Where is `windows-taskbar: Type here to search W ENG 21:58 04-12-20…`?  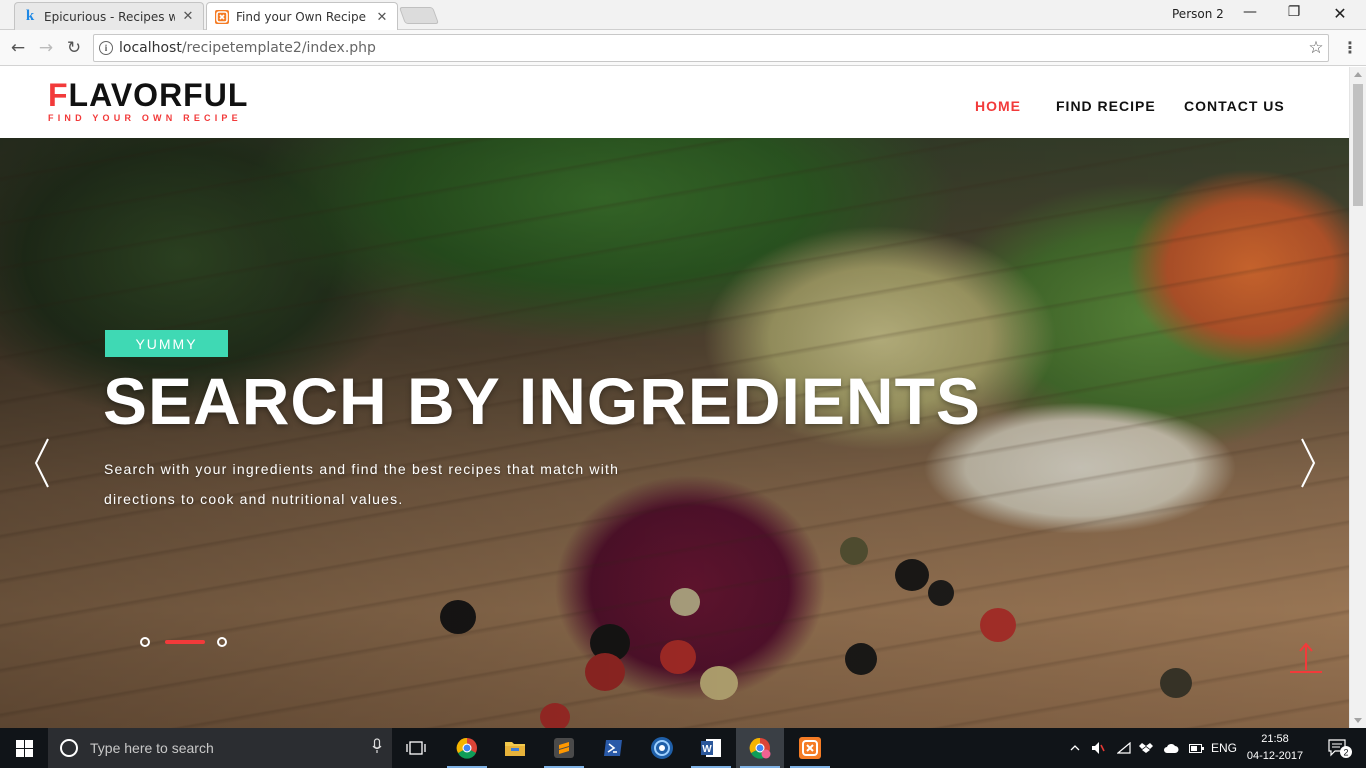
windows-taskbar: Type here to search W ENG 21:58 04-12-20… is located at coordinates (683, 748).